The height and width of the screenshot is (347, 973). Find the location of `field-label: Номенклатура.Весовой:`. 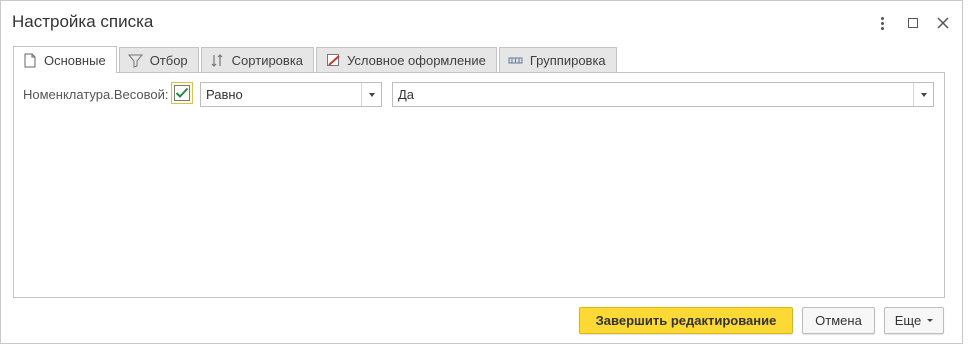

field-label: Номенклатура.Весовой: is located at coordinates (96, 94).